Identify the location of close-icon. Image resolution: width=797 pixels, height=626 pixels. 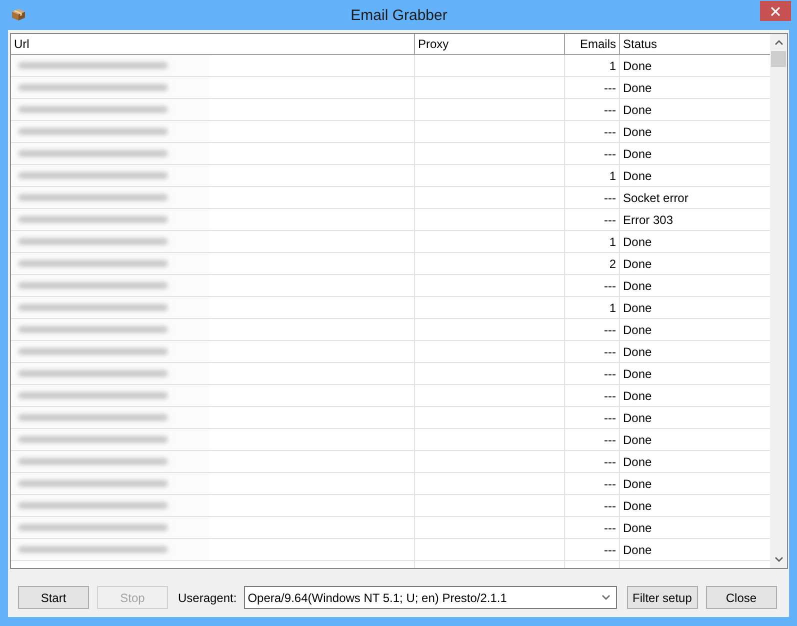
(775, 11).